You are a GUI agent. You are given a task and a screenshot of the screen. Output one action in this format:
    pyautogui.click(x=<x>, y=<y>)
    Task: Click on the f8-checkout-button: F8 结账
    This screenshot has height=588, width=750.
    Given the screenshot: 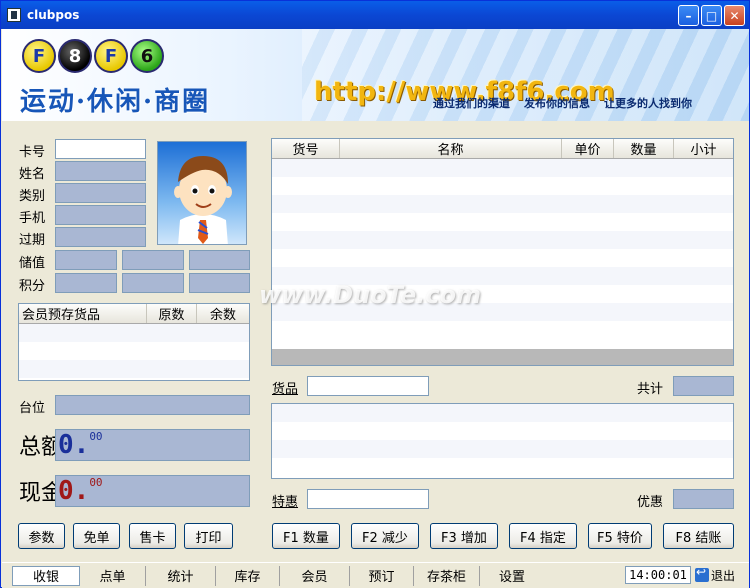 What is the action you would take?
    pyautogui.click(x=698, y=536)
    